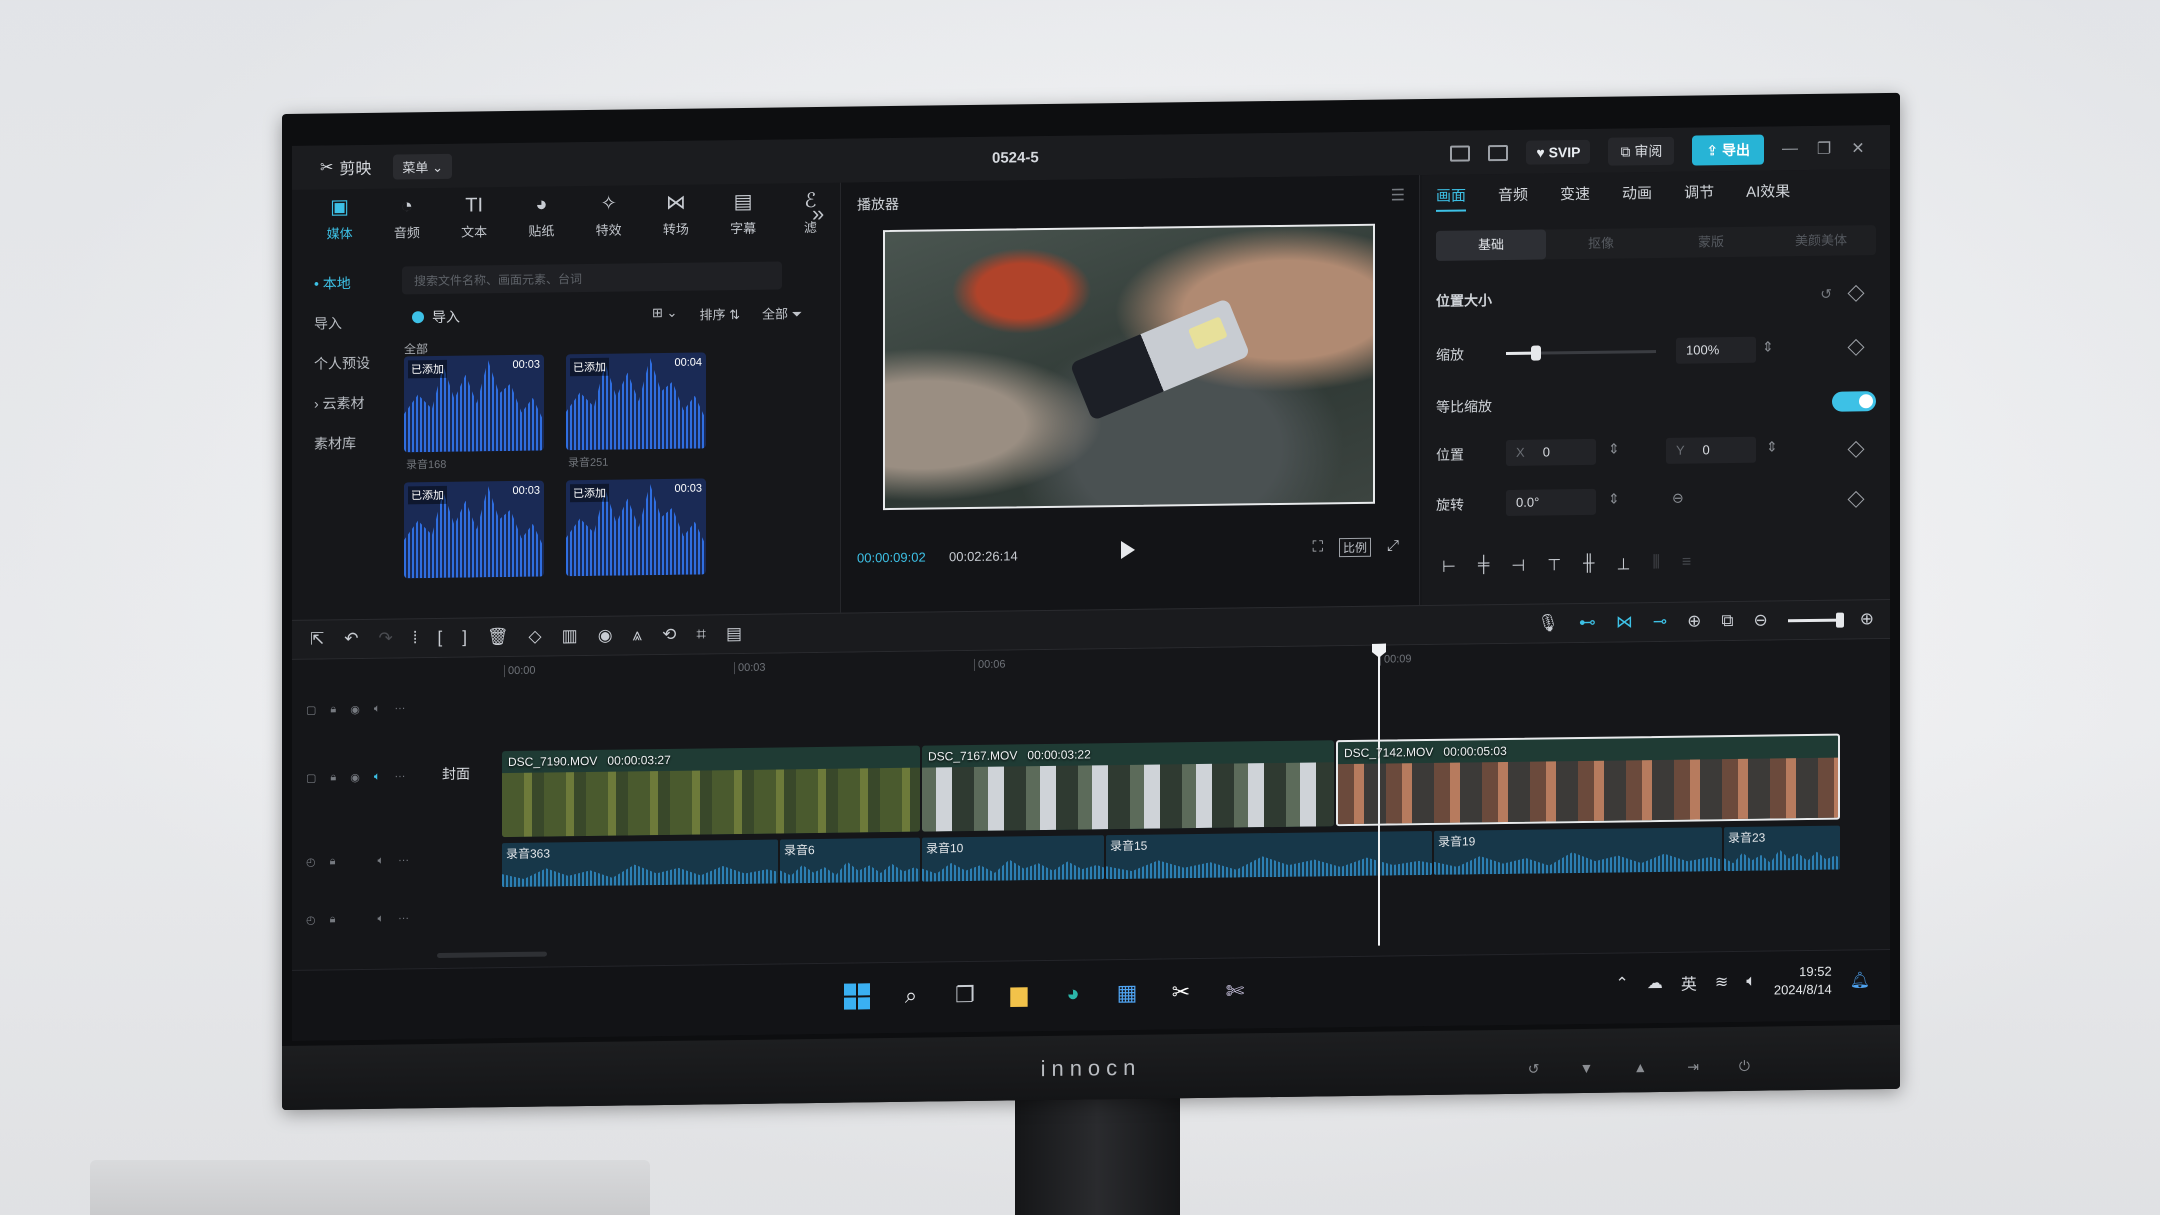 The image size is (2160, 1215). I want to click on eye-icon: ◉, so click(355, 777).